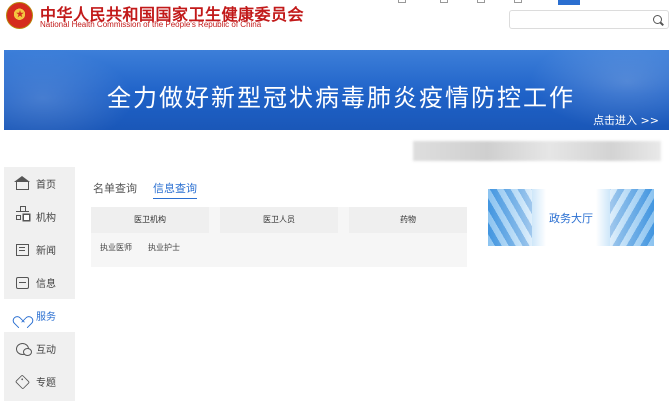 The width and height of the screenshot is (669, 401). Describe the element at coordinates (279, 220) in the screenshot. I see `category-medical-staff: 医卫人员` at that location.